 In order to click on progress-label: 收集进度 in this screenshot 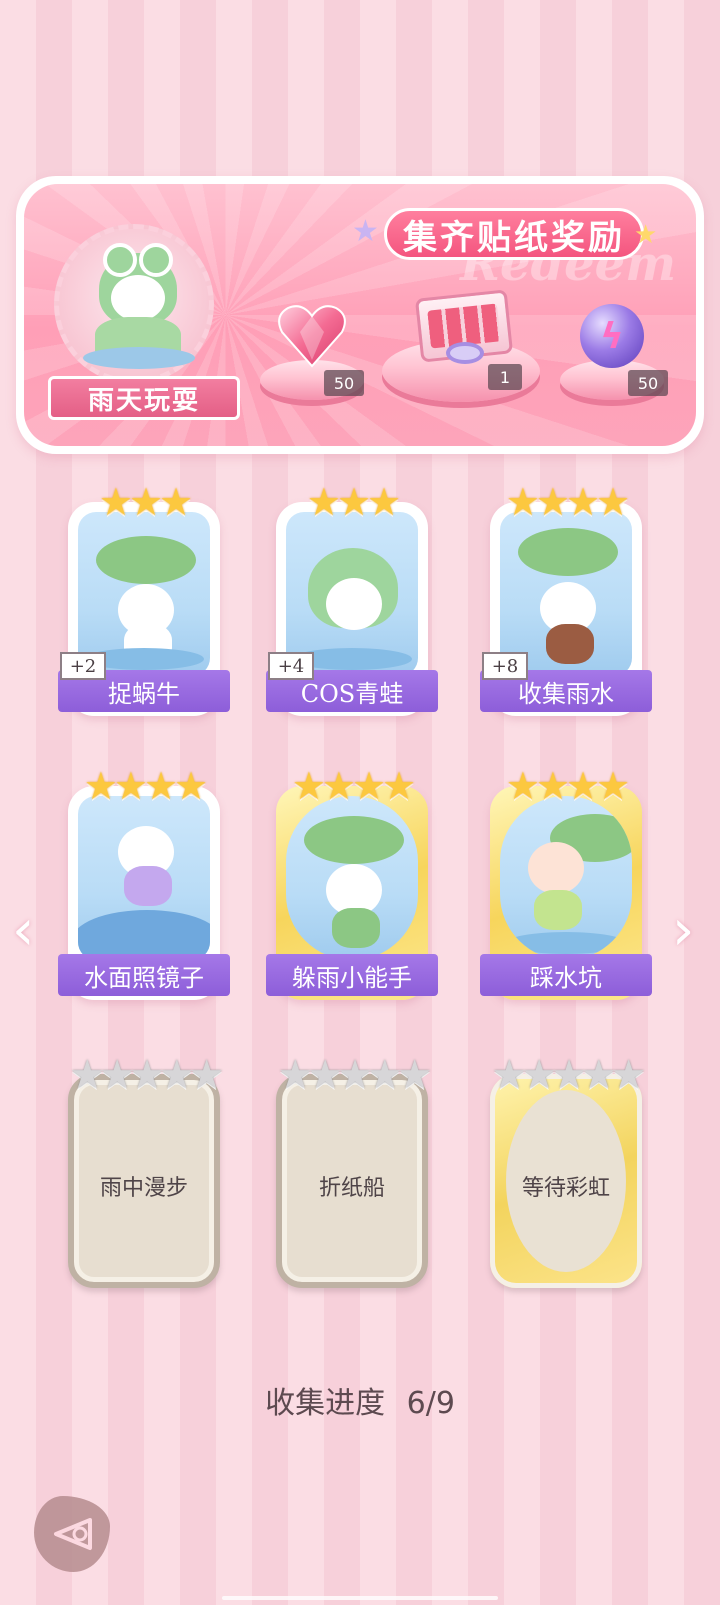, I will do `click(325, 1403)`.